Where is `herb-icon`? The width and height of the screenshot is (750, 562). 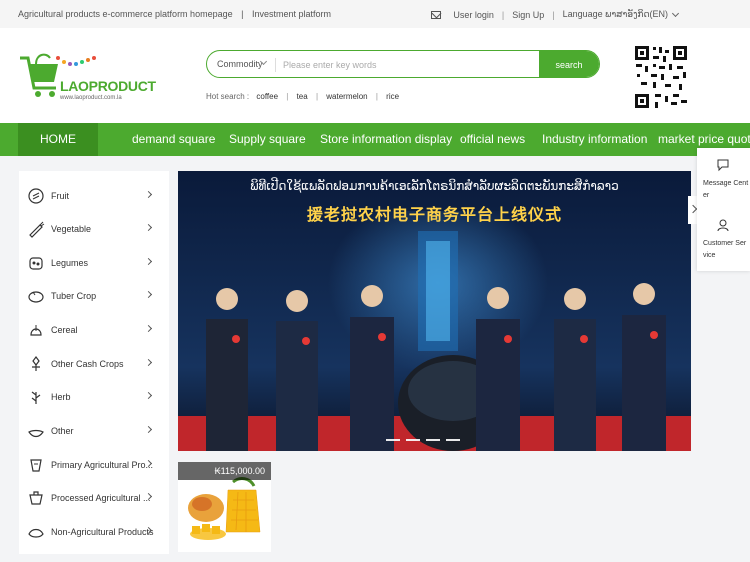
herb-icon is located at coordinates (36, 397).